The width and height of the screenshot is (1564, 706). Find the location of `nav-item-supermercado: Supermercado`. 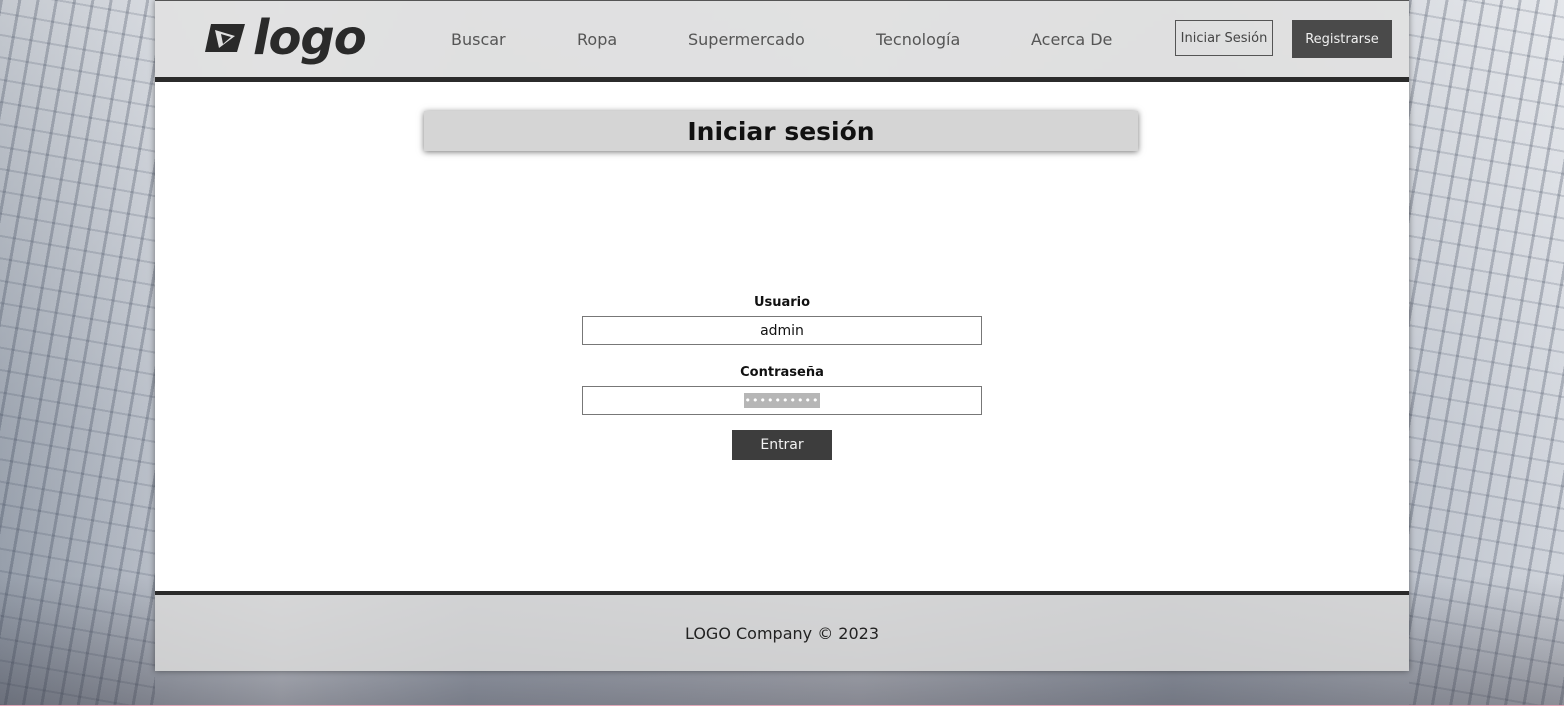

nav-item-supermercado: Supermercado is located at coordinates (746, 39).